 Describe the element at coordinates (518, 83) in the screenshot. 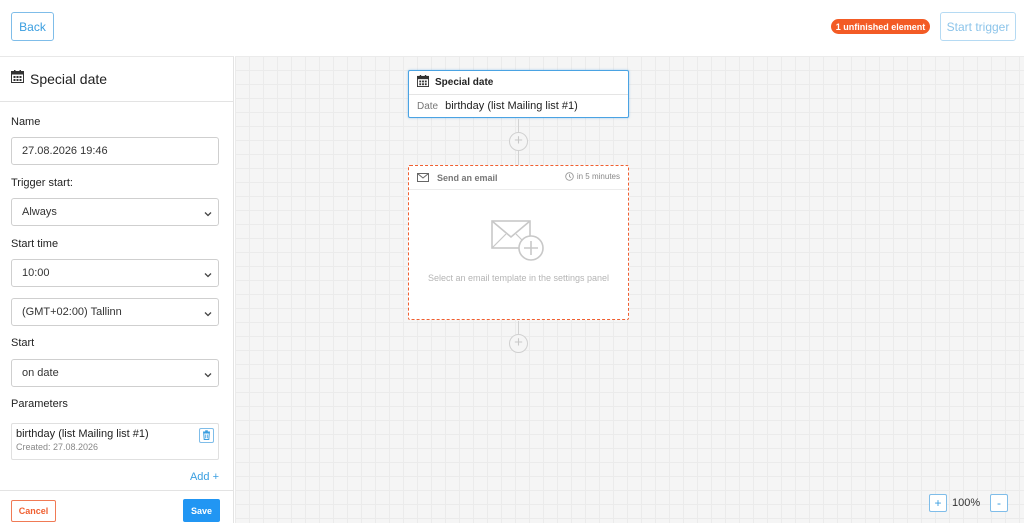

I see `trigger-node-header: Special date` at that location.